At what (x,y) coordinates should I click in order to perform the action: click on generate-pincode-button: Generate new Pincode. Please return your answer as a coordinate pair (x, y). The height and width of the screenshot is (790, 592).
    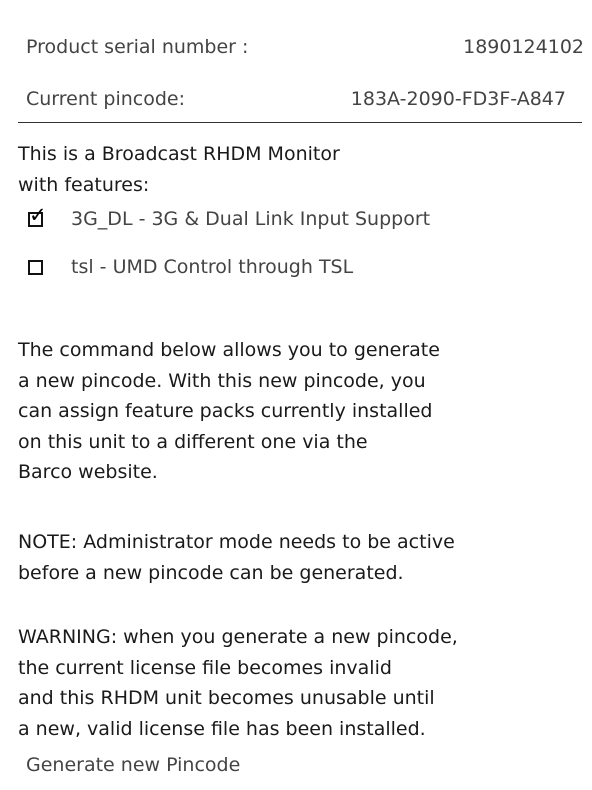
    Looking at the image, I should click on (133, 765).